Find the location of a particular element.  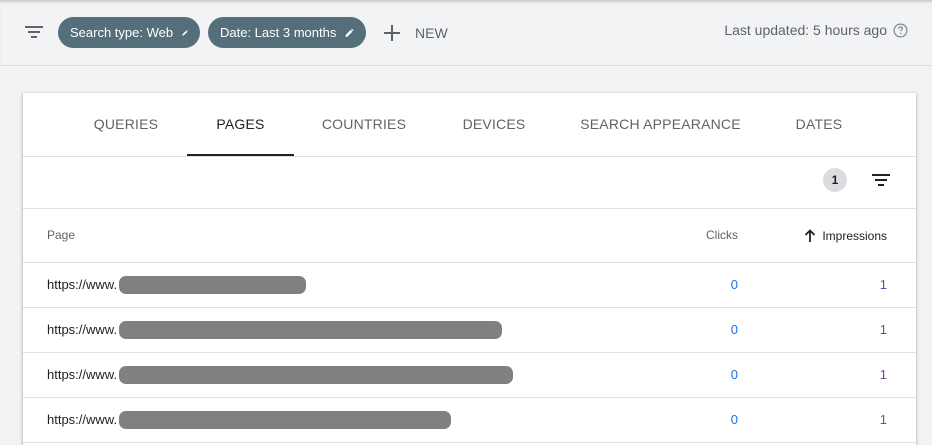

tab-pages: PAGES is located at coordinates (240, 124).